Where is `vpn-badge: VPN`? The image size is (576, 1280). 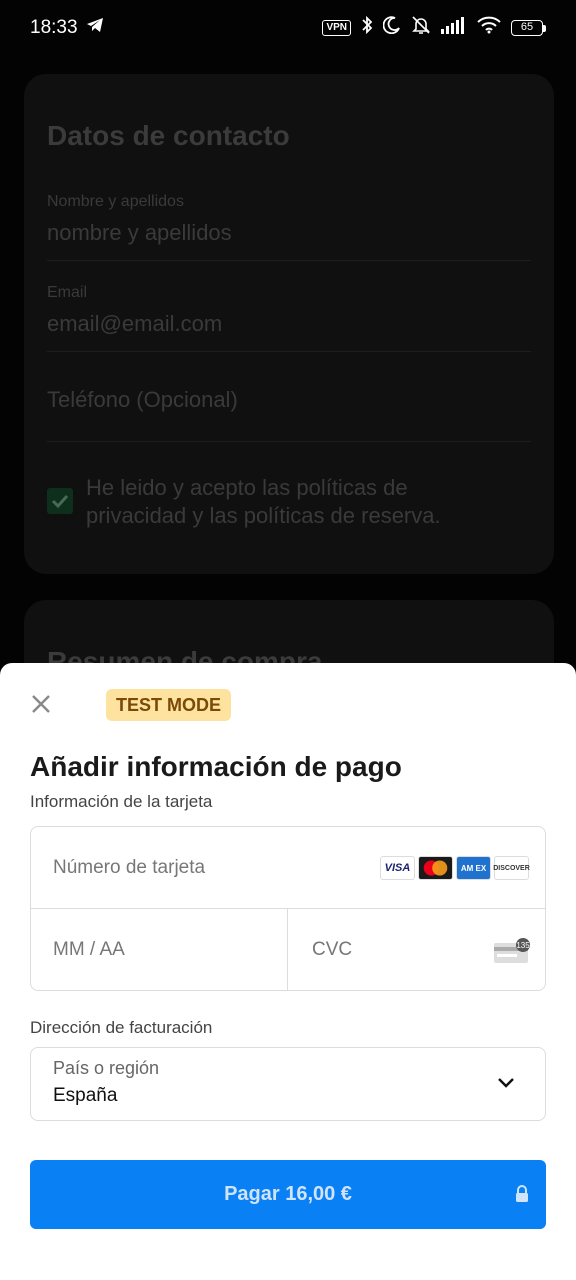 vpn-badge: VPN is located at coordinates (336, 28).